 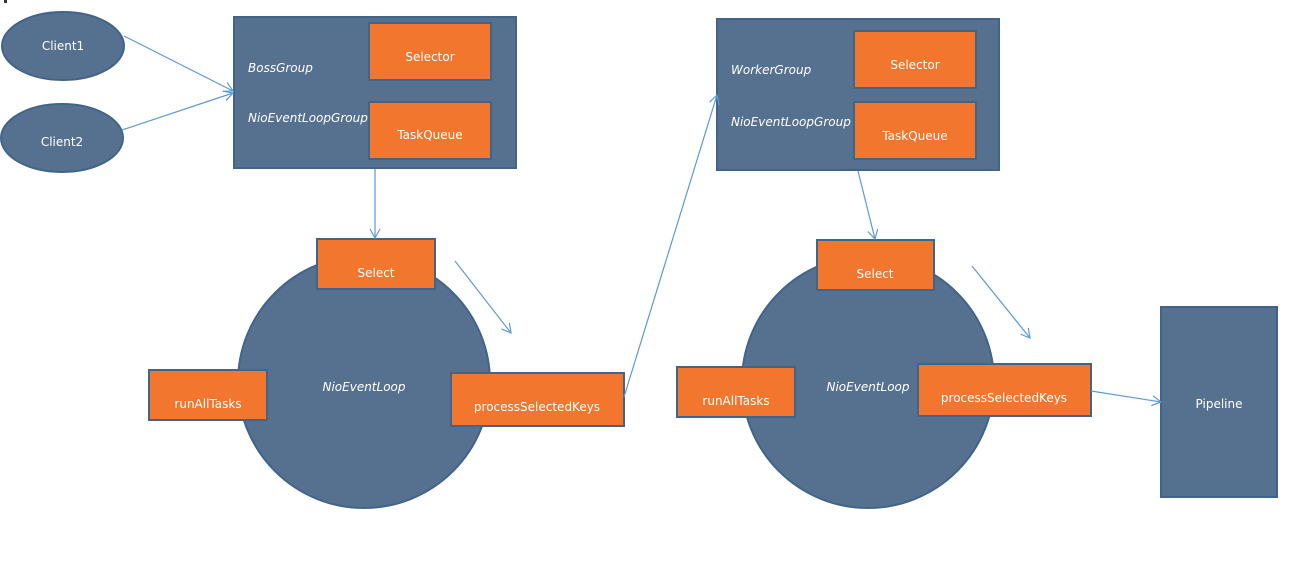 I want to click on worker-group-title: WorkerGroup, so click(x=771, y=70).